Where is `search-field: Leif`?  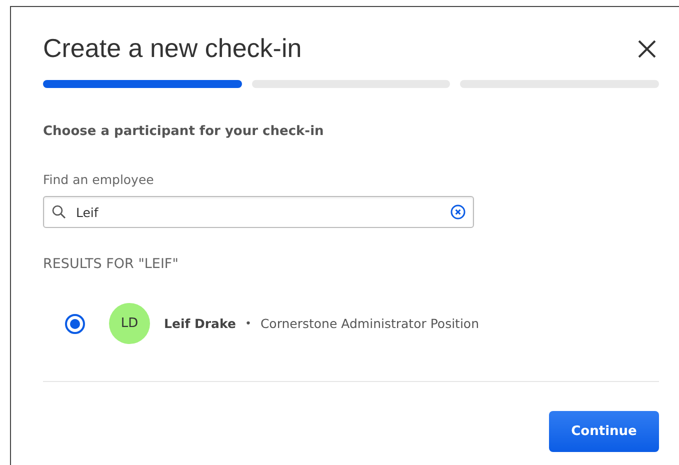
search-field: Leif is located at coordinates (258, 212).